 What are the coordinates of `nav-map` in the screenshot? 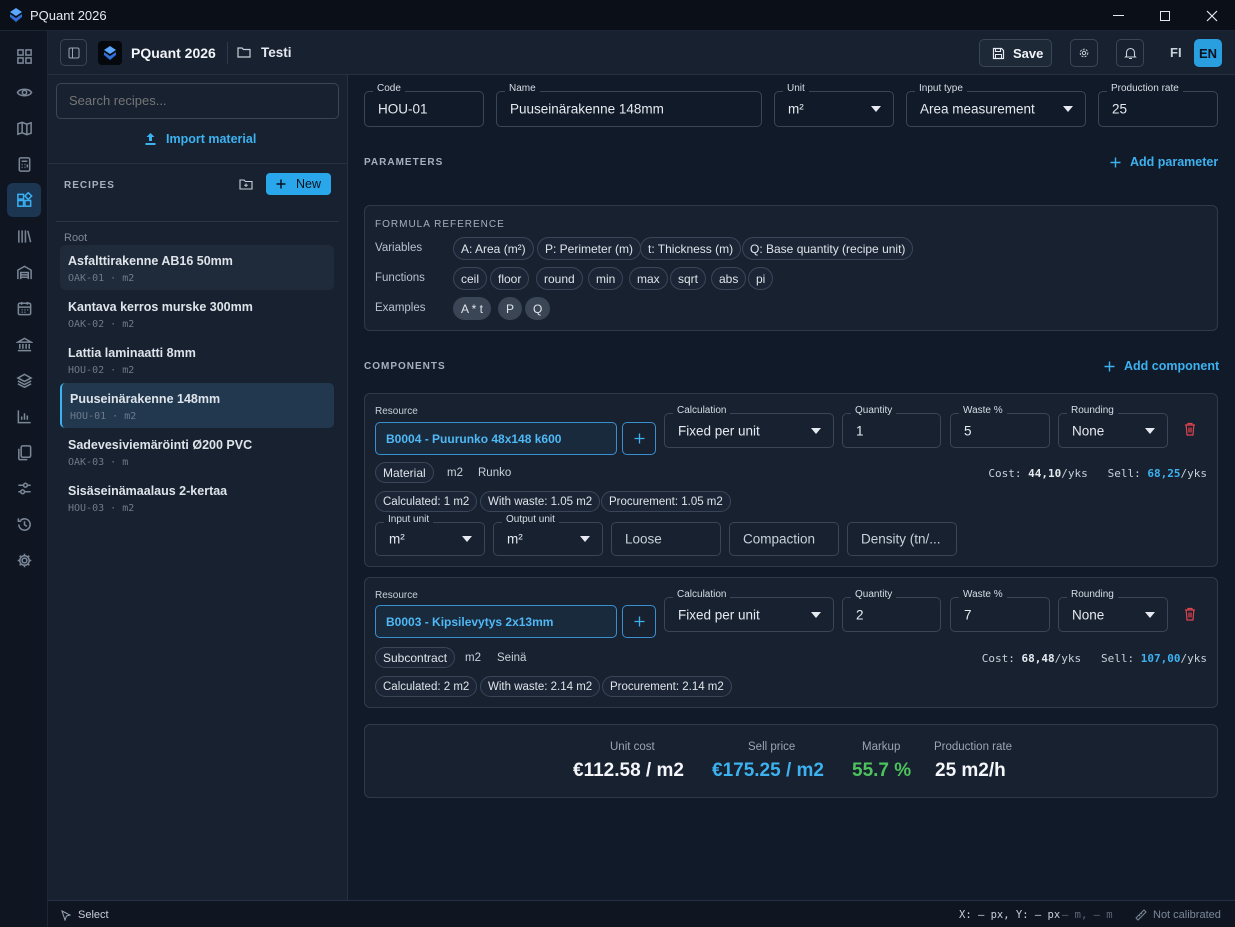 It's located at (24, 128).